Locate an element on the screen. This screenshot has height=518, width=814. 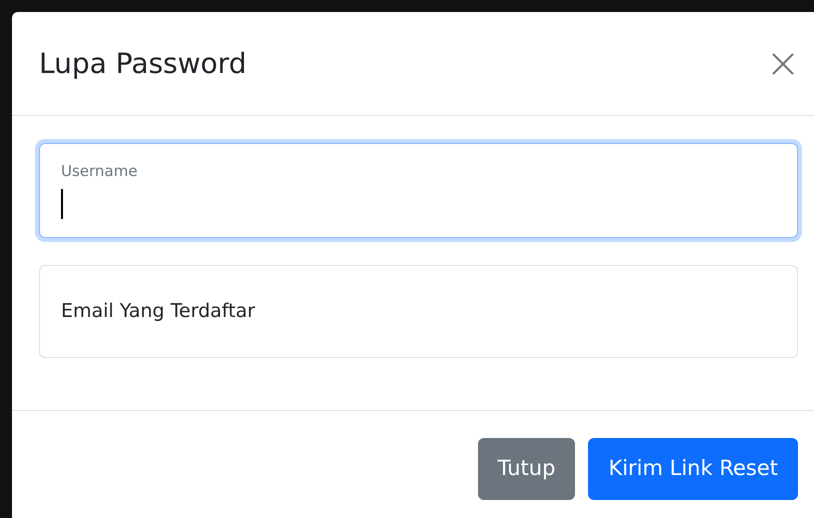
field-label: Email Yang Terdaftar is located at coordinates (158, 311).